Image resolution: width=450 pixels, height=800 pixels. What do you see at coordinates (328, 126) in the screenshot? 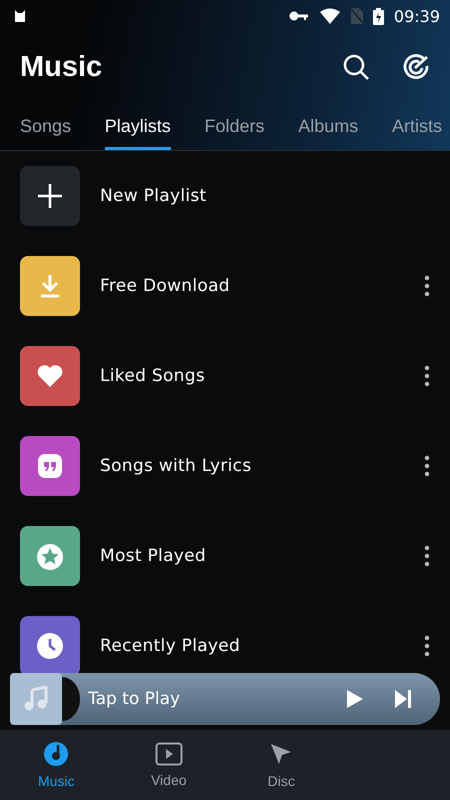
I see `tab: Albums` at bounding box center [328, 126].